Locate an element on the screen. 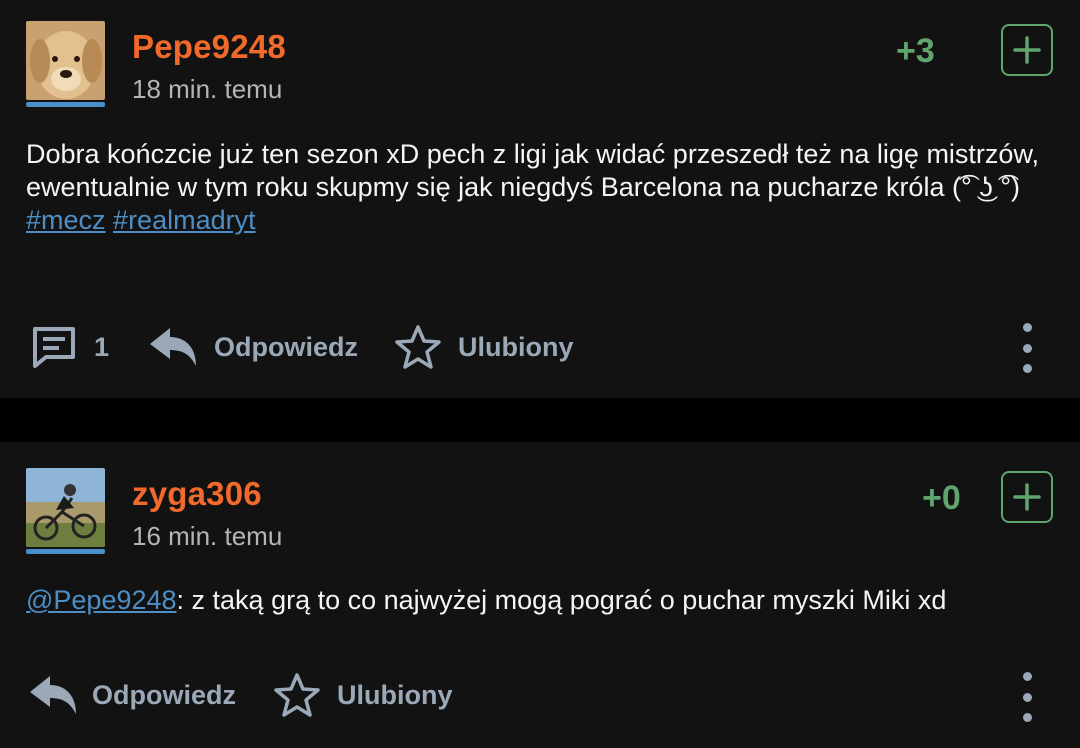 Image resolution: width=1080 pixels, height=748 pixels. vote-score: +0 is located at coordinates (941, 498).